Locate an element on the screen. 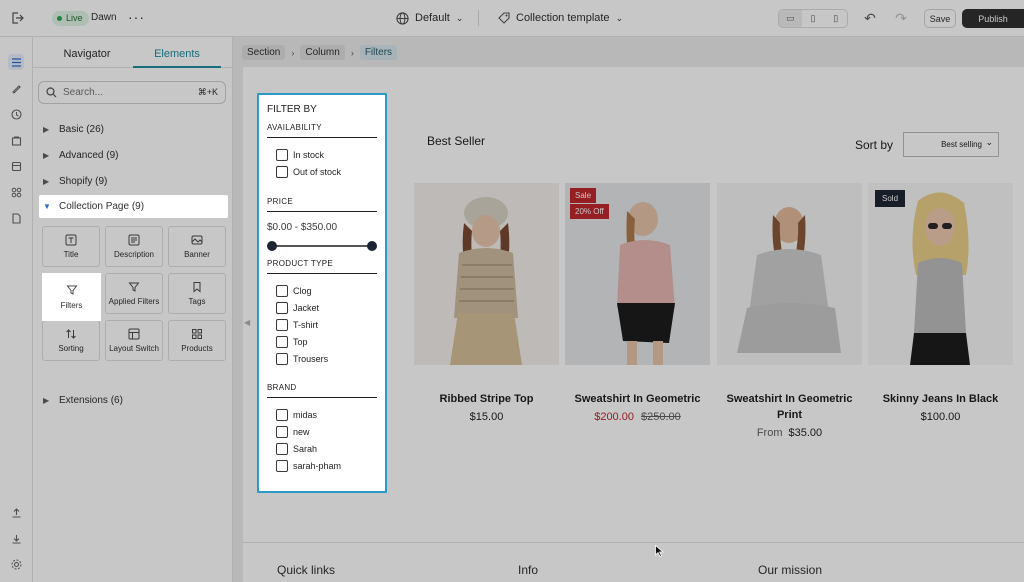 The image size is (1024, 582). sort-select: Best selling is located at coordinates (951, 144).